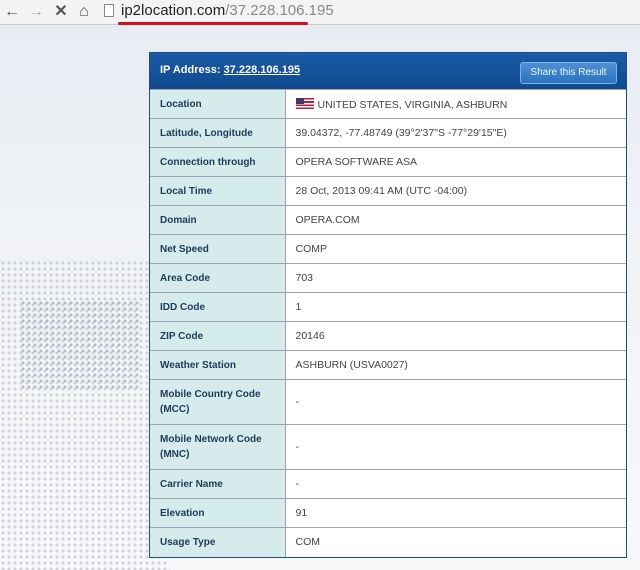 This screenshot has width=640, height=570. I want to click on table-row: Connection through OPERA SOFTWARE ASA, so click(388, 162).